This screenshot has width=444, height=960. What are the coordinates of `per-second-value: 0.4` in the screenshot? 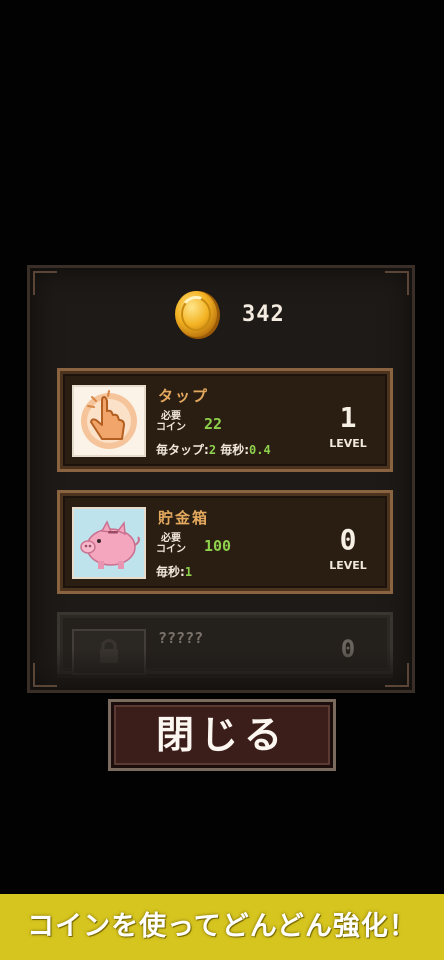 It's located at (260, 450).